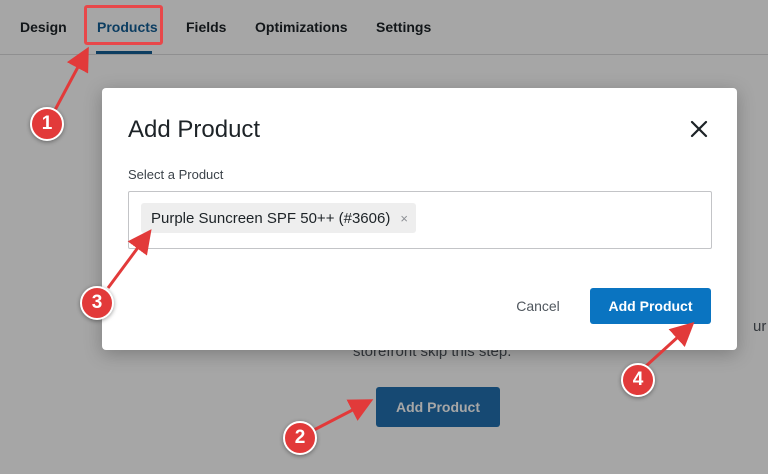  What do you see at coordinates (404, 218) in the screenshot?
I see `remove-product-icon: ×` at bounding box center [404, 218].